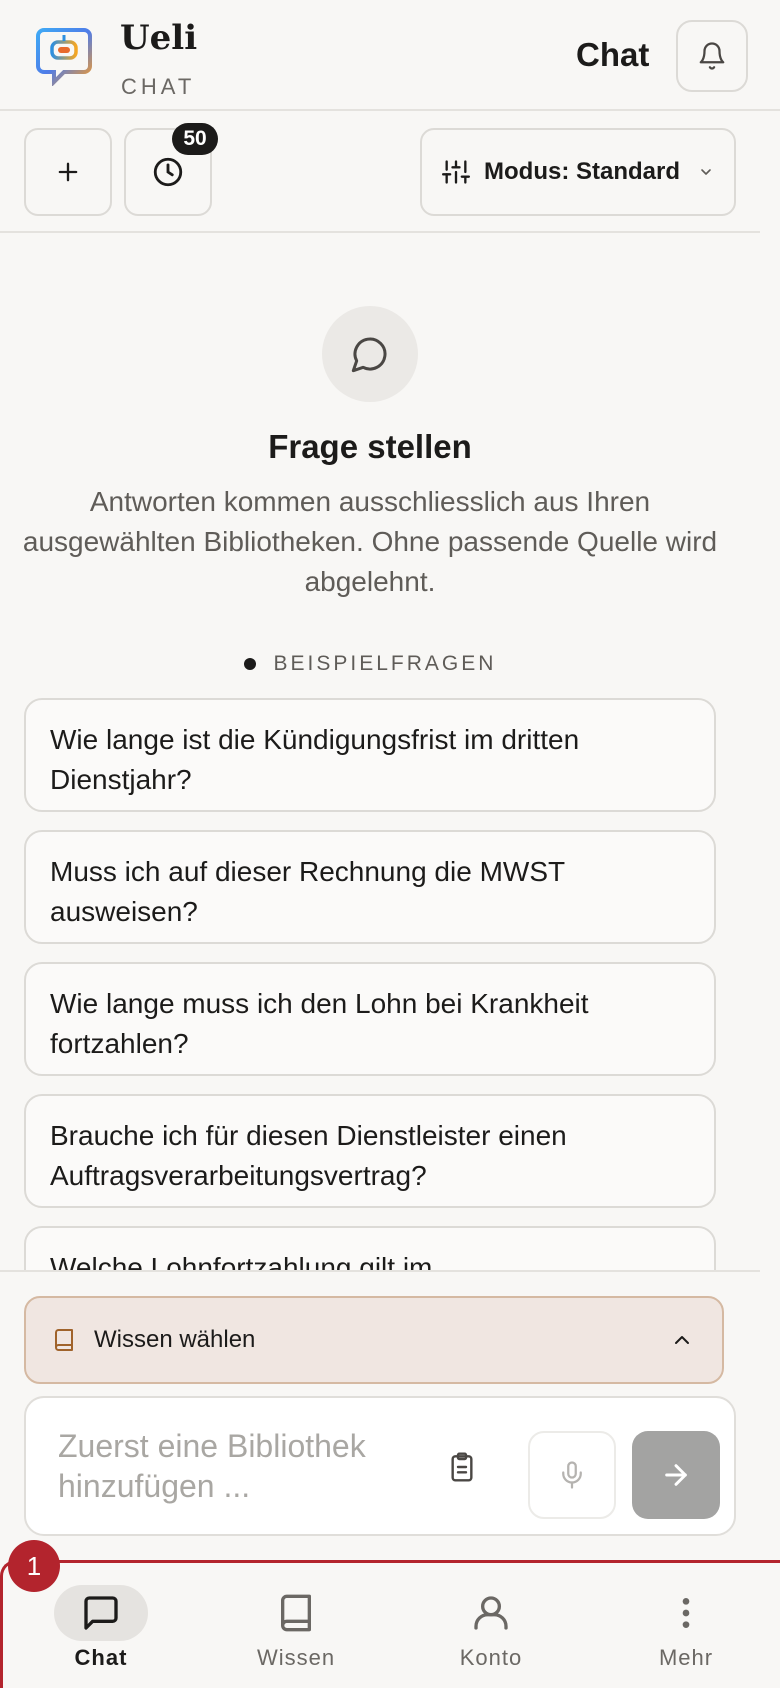 Image resolution: width=780 pixels, height=1688 pixels. I want to click on bullet-dot, so click(249, 664).